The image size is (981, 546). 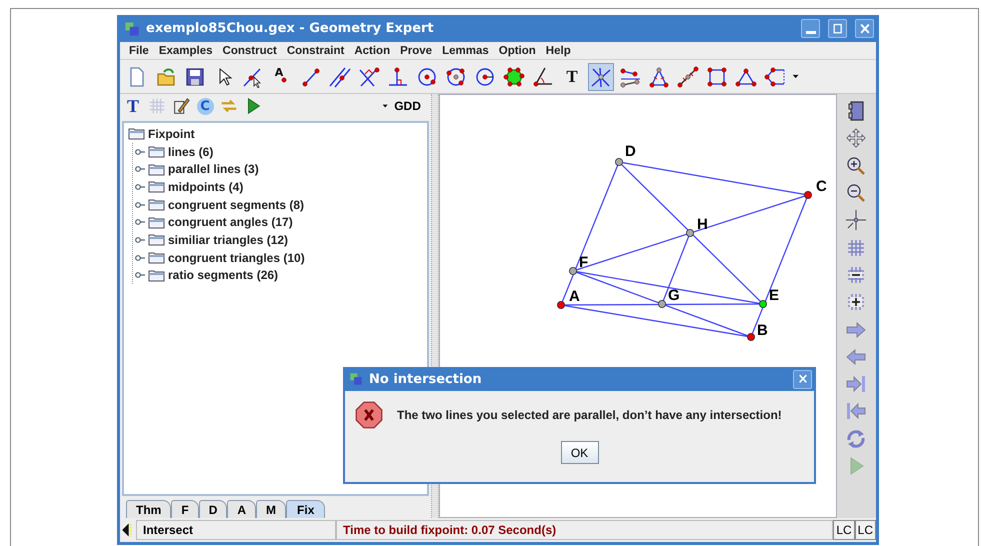 I want to click on intersection-tool-button, so click(x=601, y=76).